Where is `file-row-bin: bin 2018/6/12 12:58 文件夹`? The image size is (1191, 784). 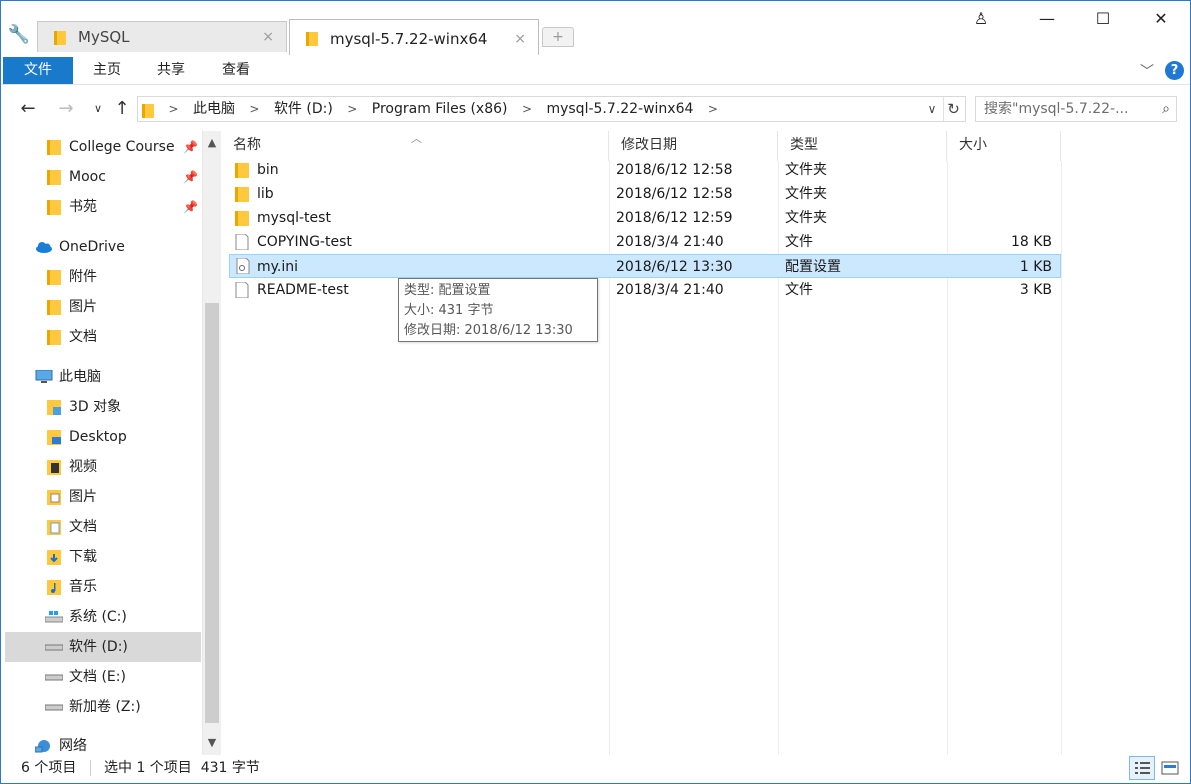
file-row-bin: bin 2018/6/12 12:58 文件夹 is located at coordinates (645, 170).